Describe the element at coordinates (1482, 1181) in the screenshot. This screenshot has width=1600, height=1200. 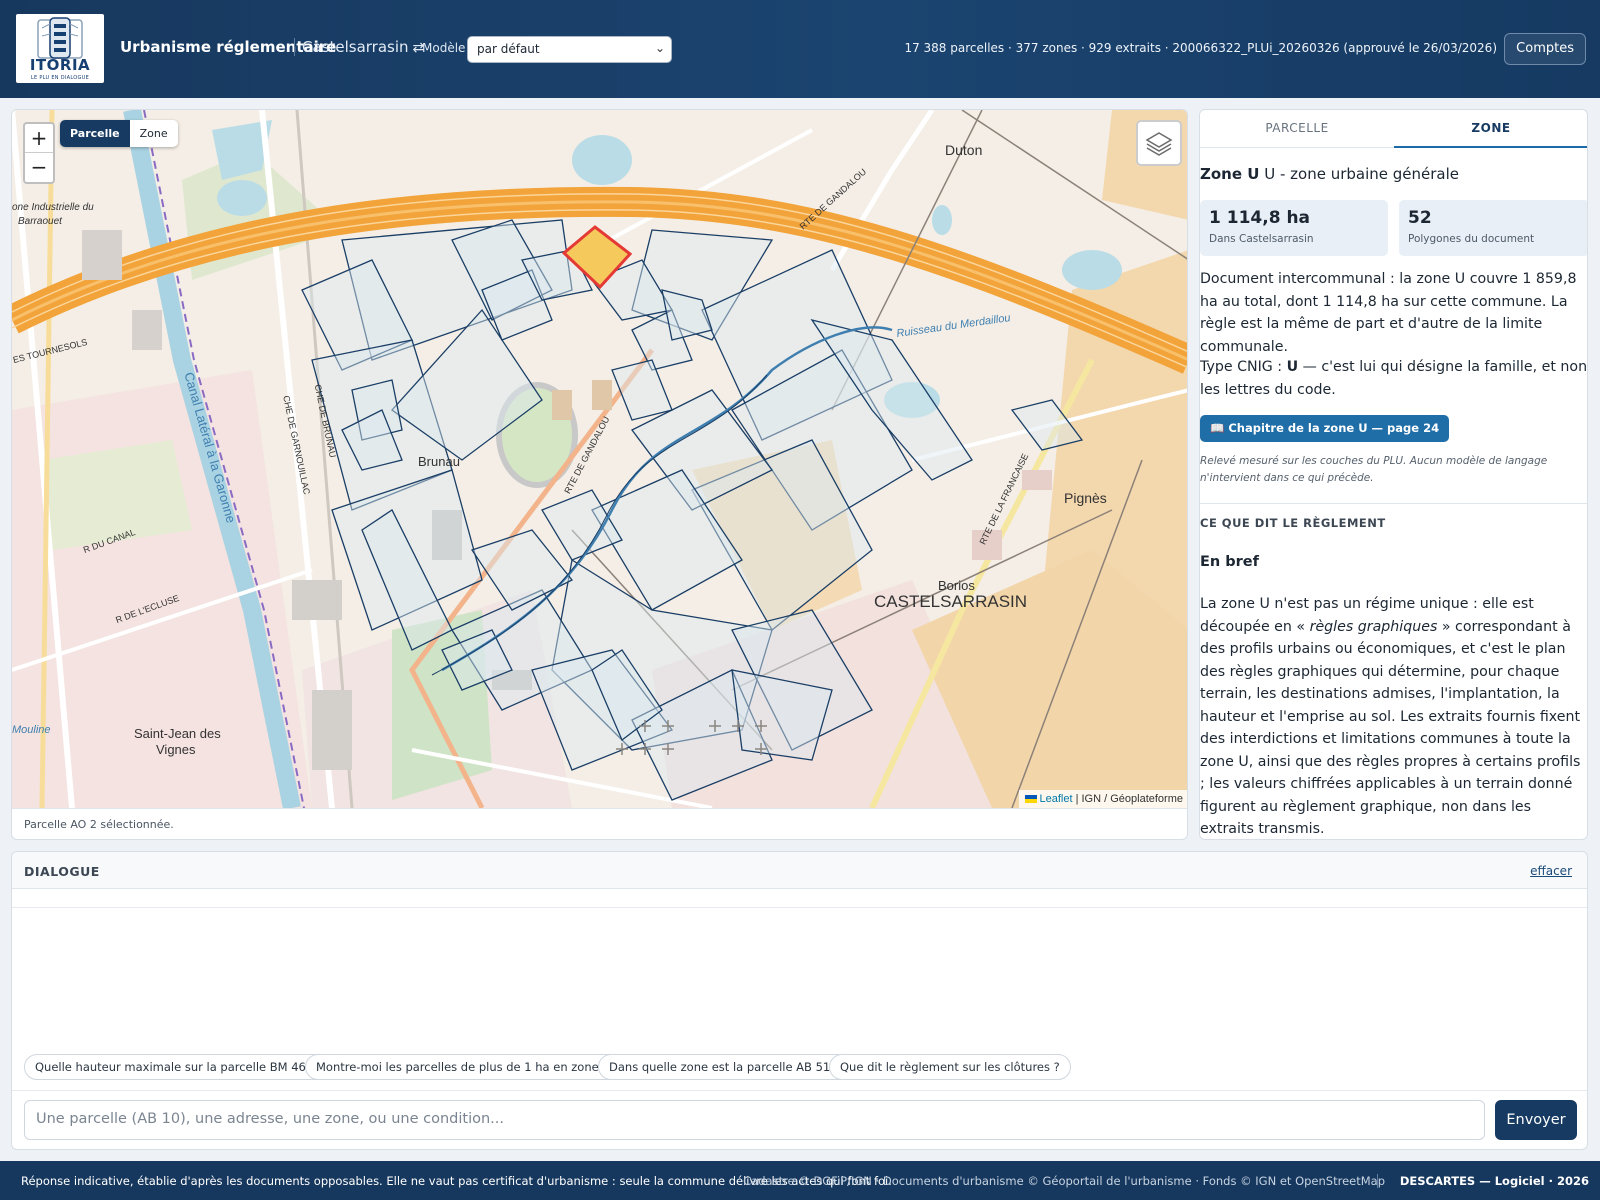
I see `software-brand: DESCARTES — Logiciel · 2026` at that location.